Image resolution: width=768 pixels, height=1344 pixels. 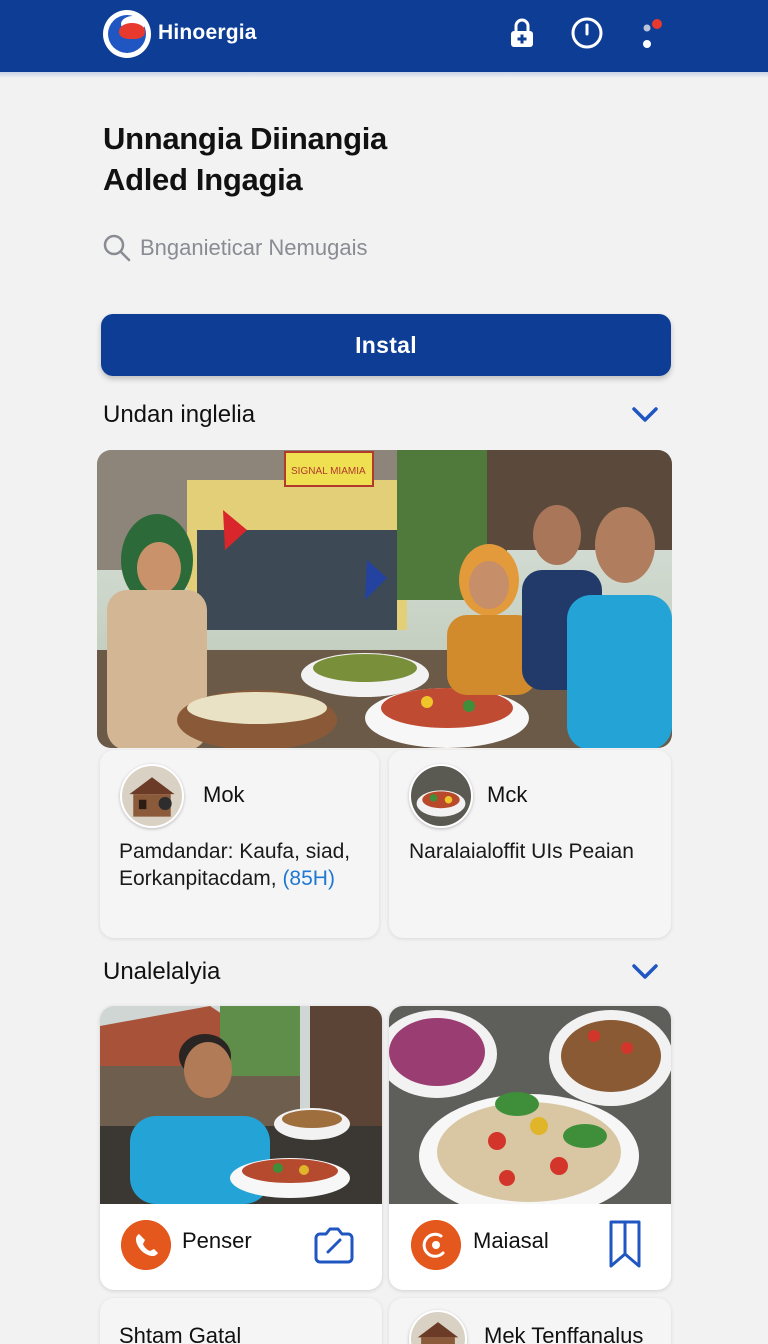 I want to click on top-bar-shadow, so click(x=384, y=75).